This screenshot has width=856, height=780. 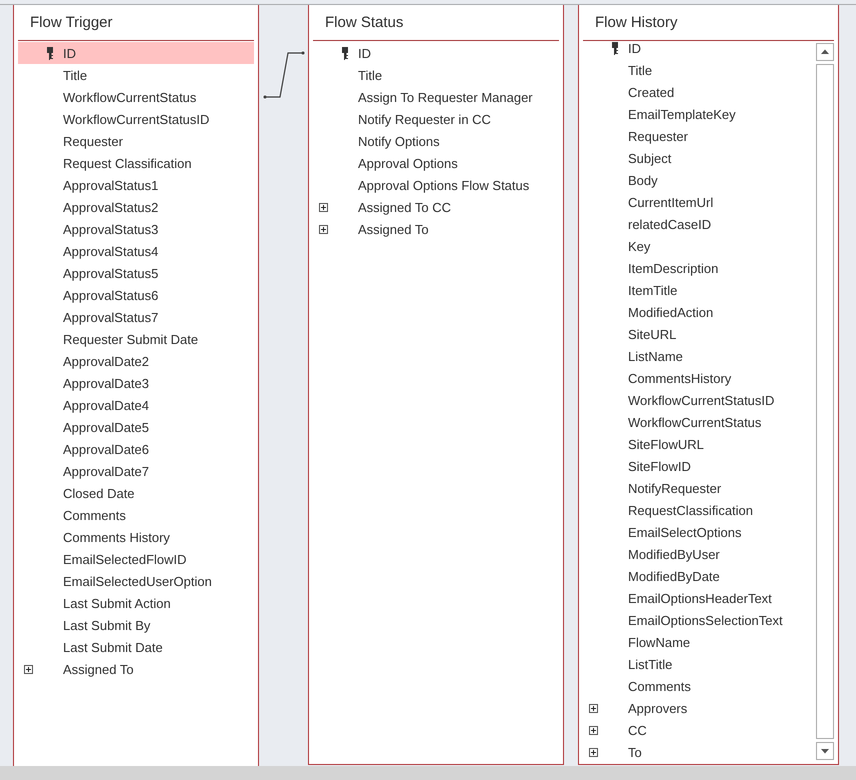 What do you see at coordinates (650, 664) in the screenshot?
I see `field-name: ListTitle` at bounding box center [650, 664].